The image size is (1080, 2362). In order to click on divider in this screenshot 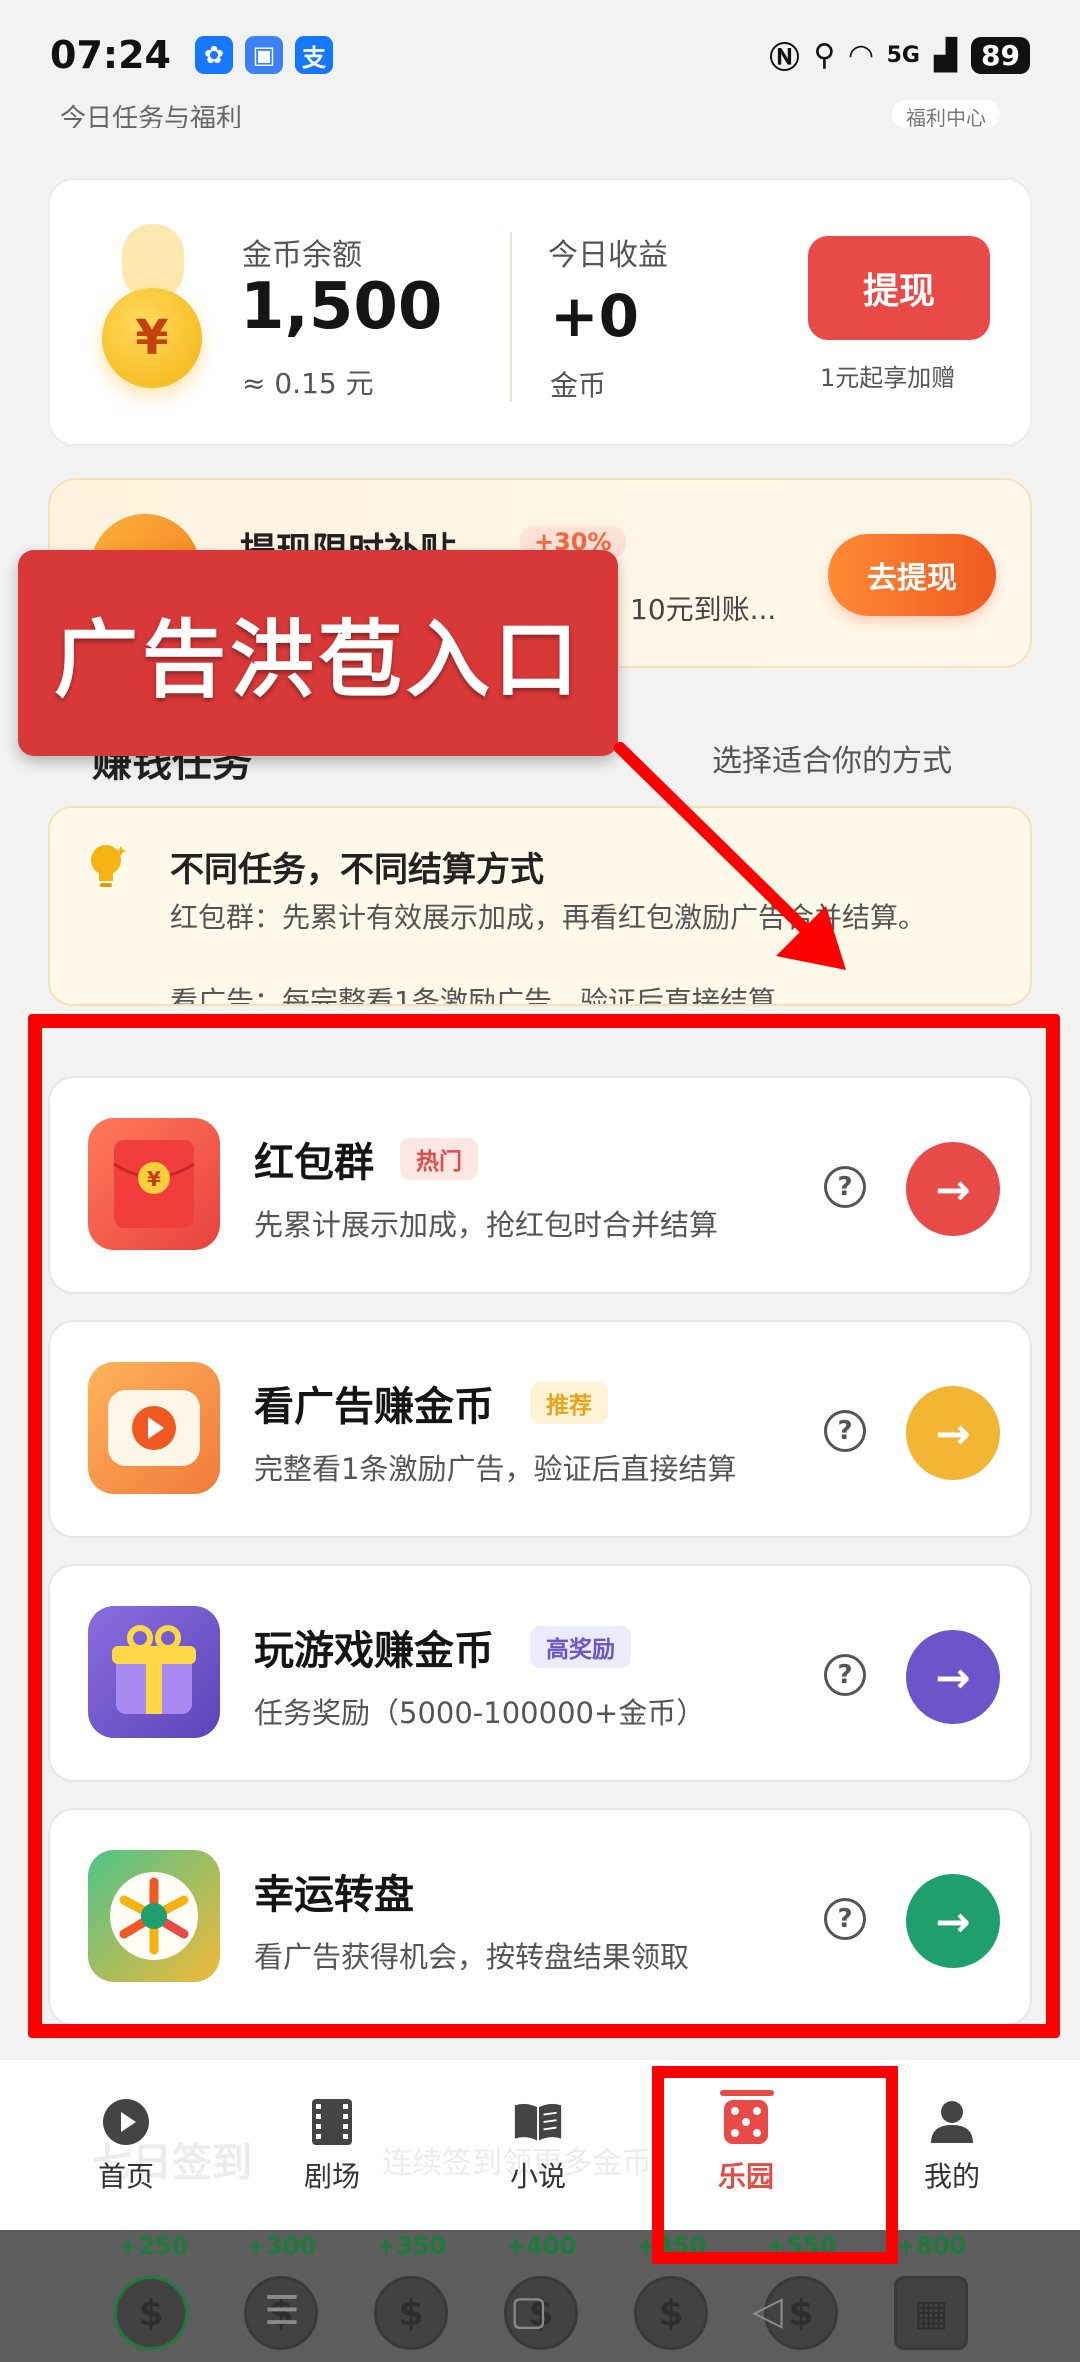, I will do `click(511, 317)`.